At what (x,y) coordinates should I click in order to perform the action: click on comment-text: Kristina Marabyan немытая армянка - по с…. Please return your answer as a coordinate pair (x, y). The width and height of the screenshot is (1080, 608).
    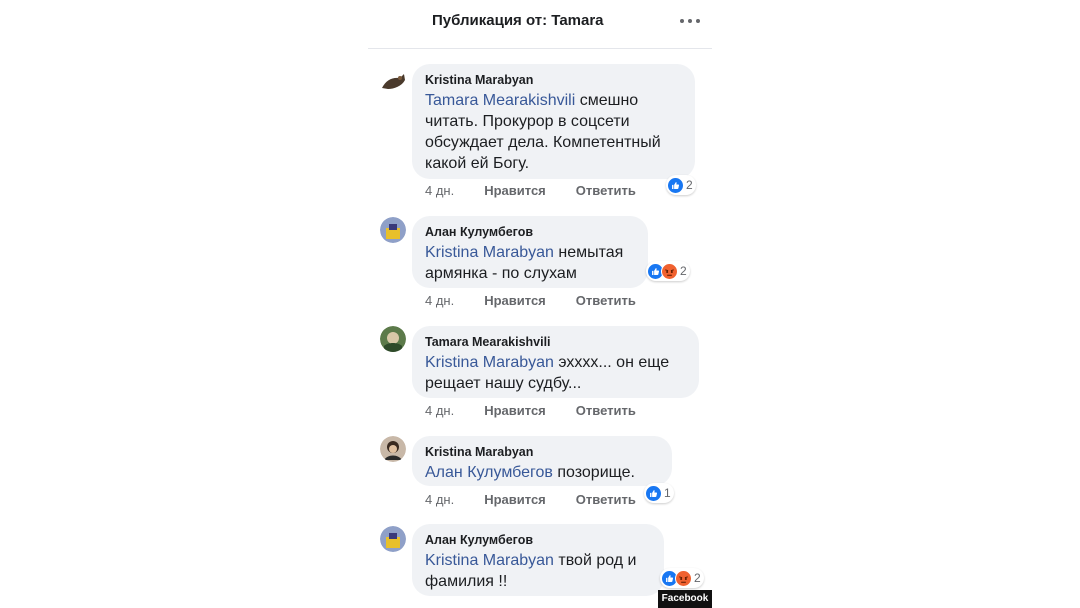
    Looking at the image, I should click on (524, 263).